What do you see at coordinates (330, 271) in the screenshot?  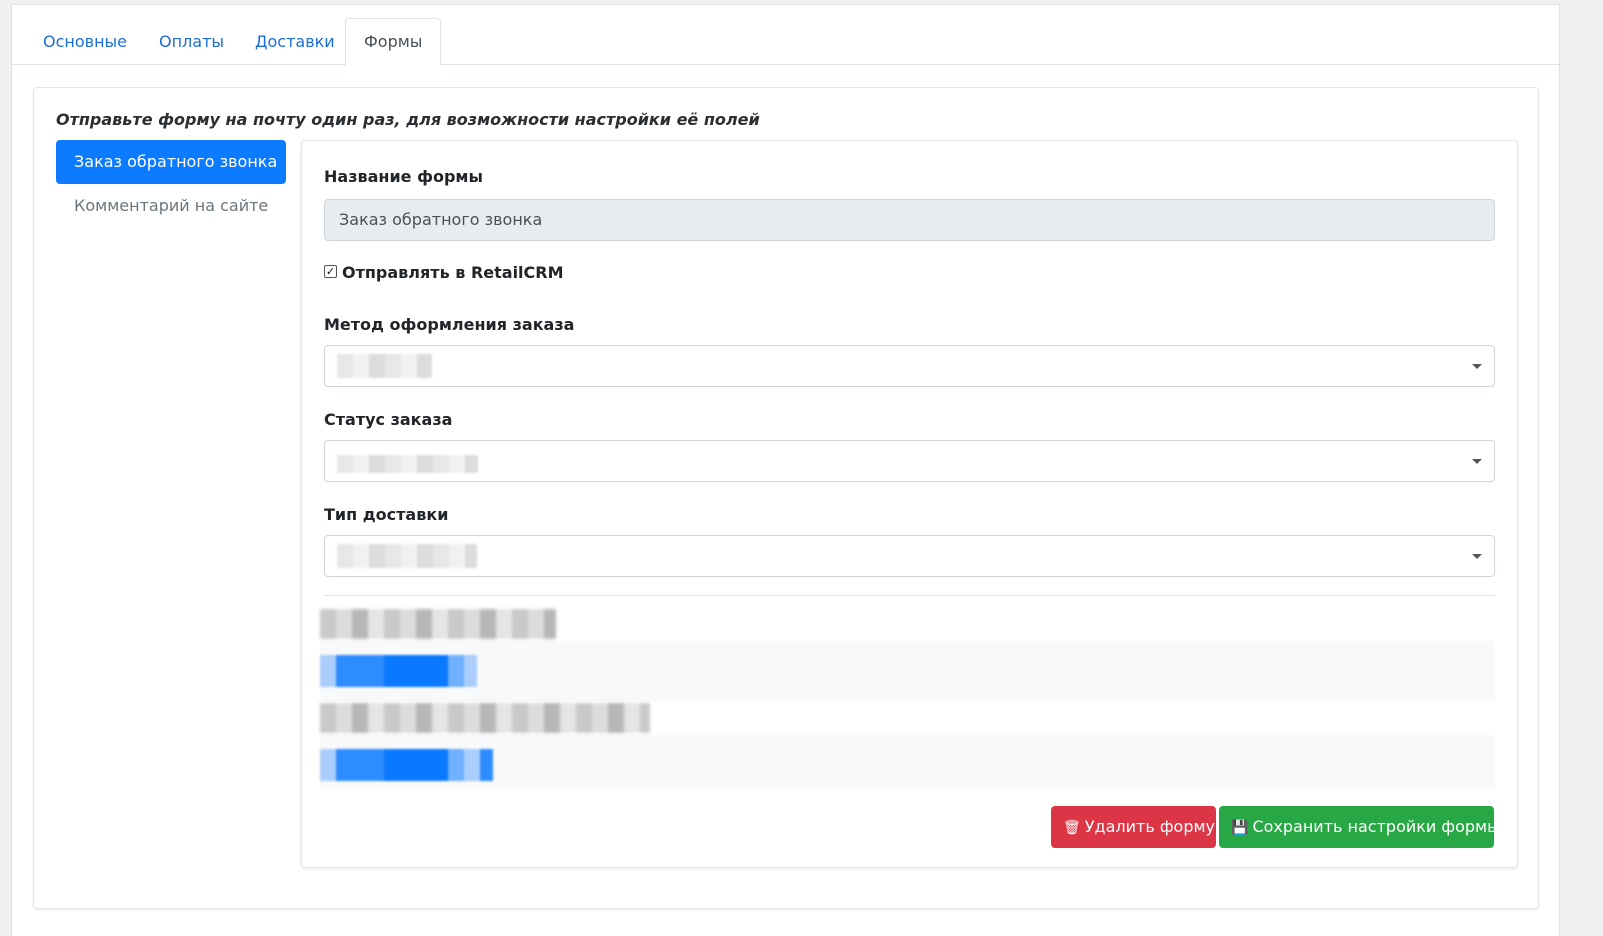 I see `send-retailcrm-checkbox: ✓` at bounding box center [330, 271].